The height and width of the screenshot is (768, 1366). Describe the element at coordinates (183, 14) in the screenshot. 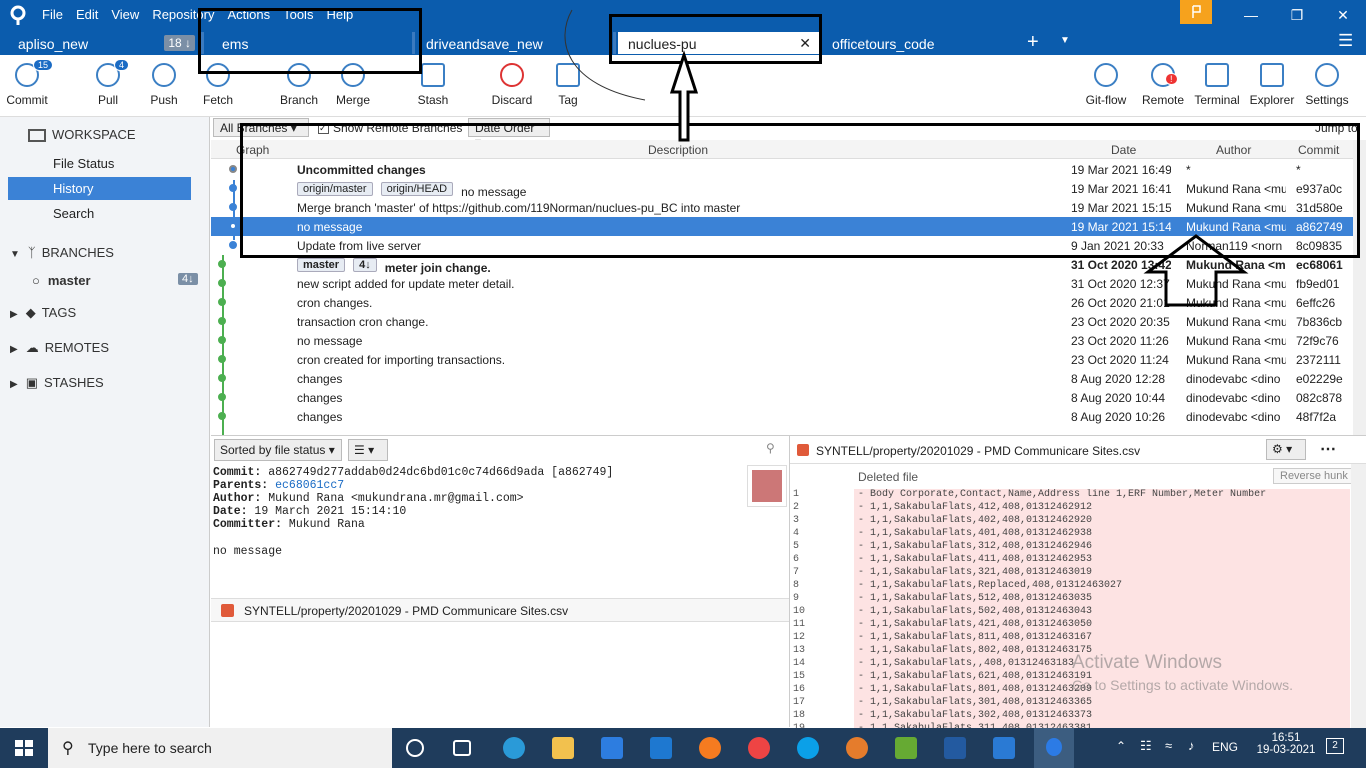

I see `menu-item-repository: Repository` at that location.